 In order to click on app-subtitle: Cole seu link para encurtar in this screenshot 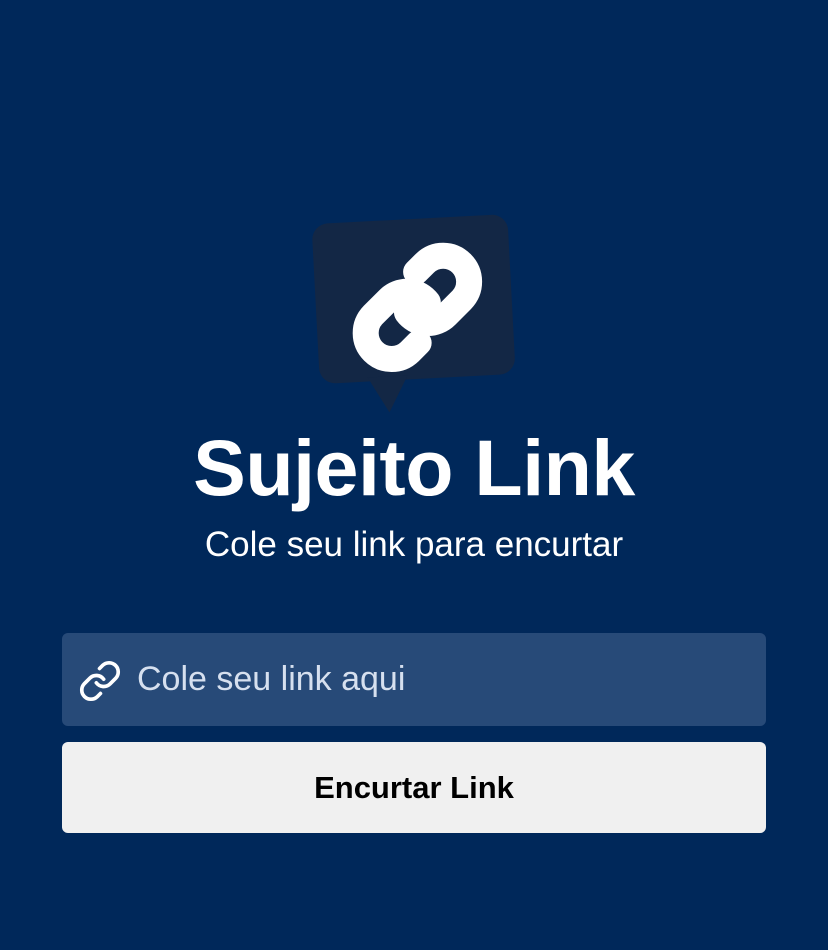, I will do `click(414, 544)`.